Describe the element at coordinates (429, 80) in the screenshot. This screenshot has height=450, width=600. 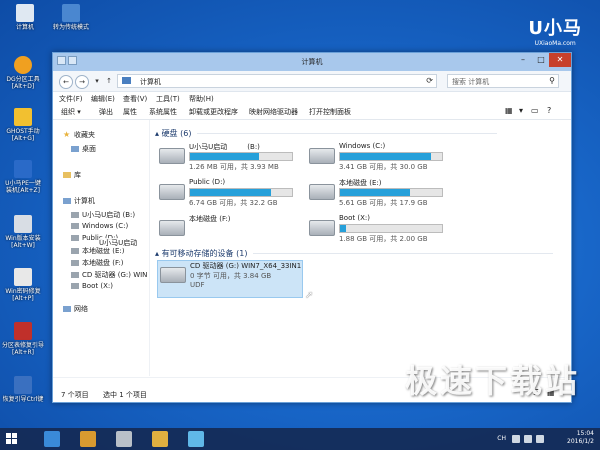
I see `refresh-icon: ⟳` at that location.